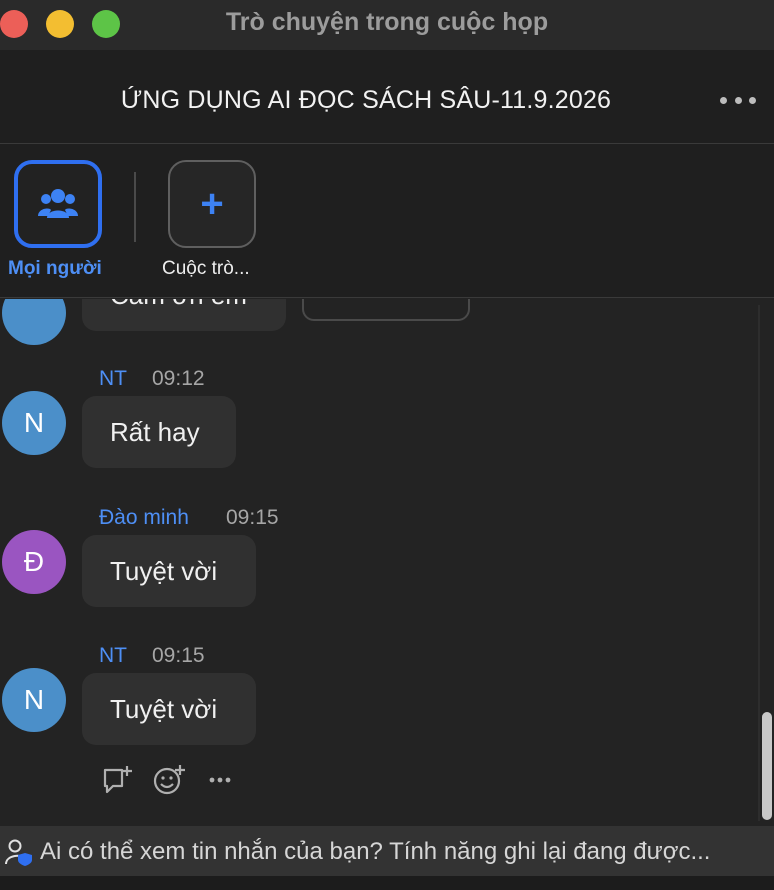  I want to click on message-bubble: Rất hay, so click(159, 432).